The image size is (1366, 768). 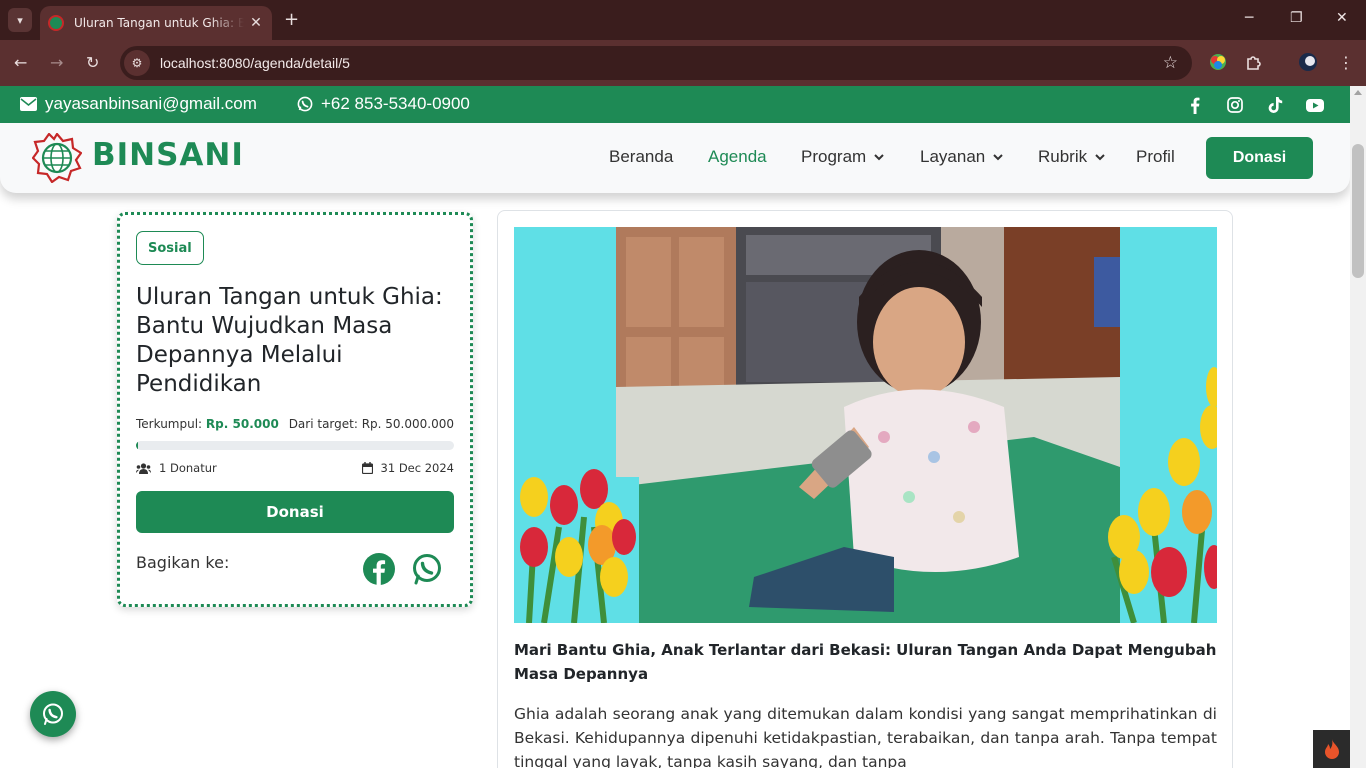 What do you see at coordinates (137, 445) in the screenshot?
I see `donation-progress-fill` at bounding box center [137, 445].